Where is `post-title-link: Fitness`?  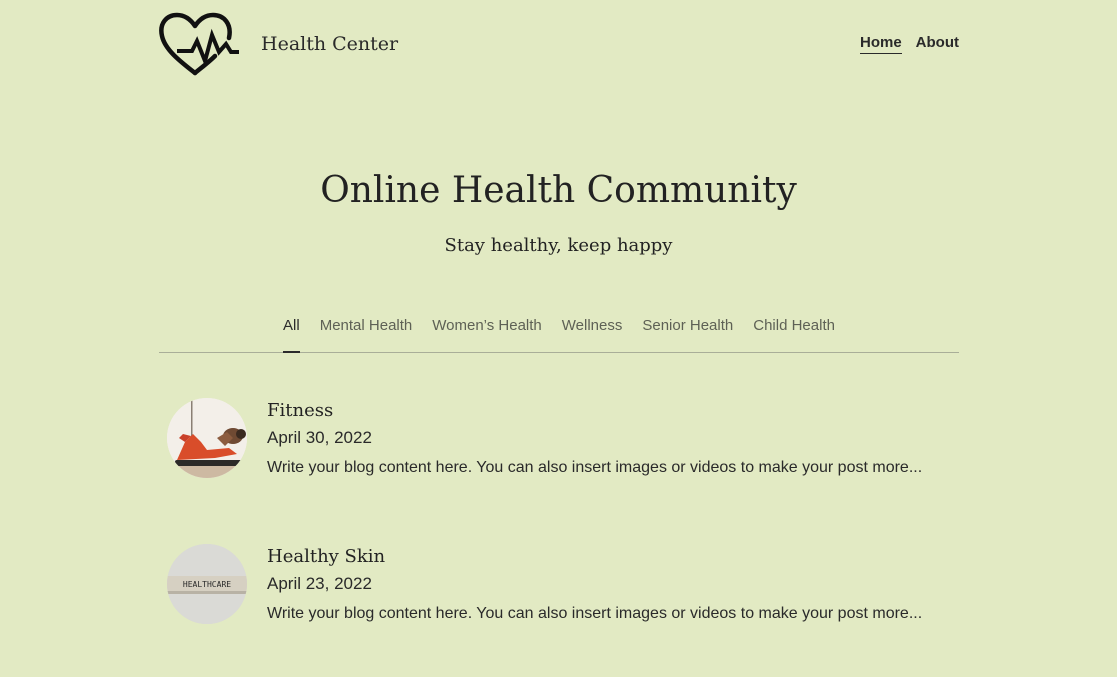 post-title-link: Fitness is located at coordinates (612, 411).